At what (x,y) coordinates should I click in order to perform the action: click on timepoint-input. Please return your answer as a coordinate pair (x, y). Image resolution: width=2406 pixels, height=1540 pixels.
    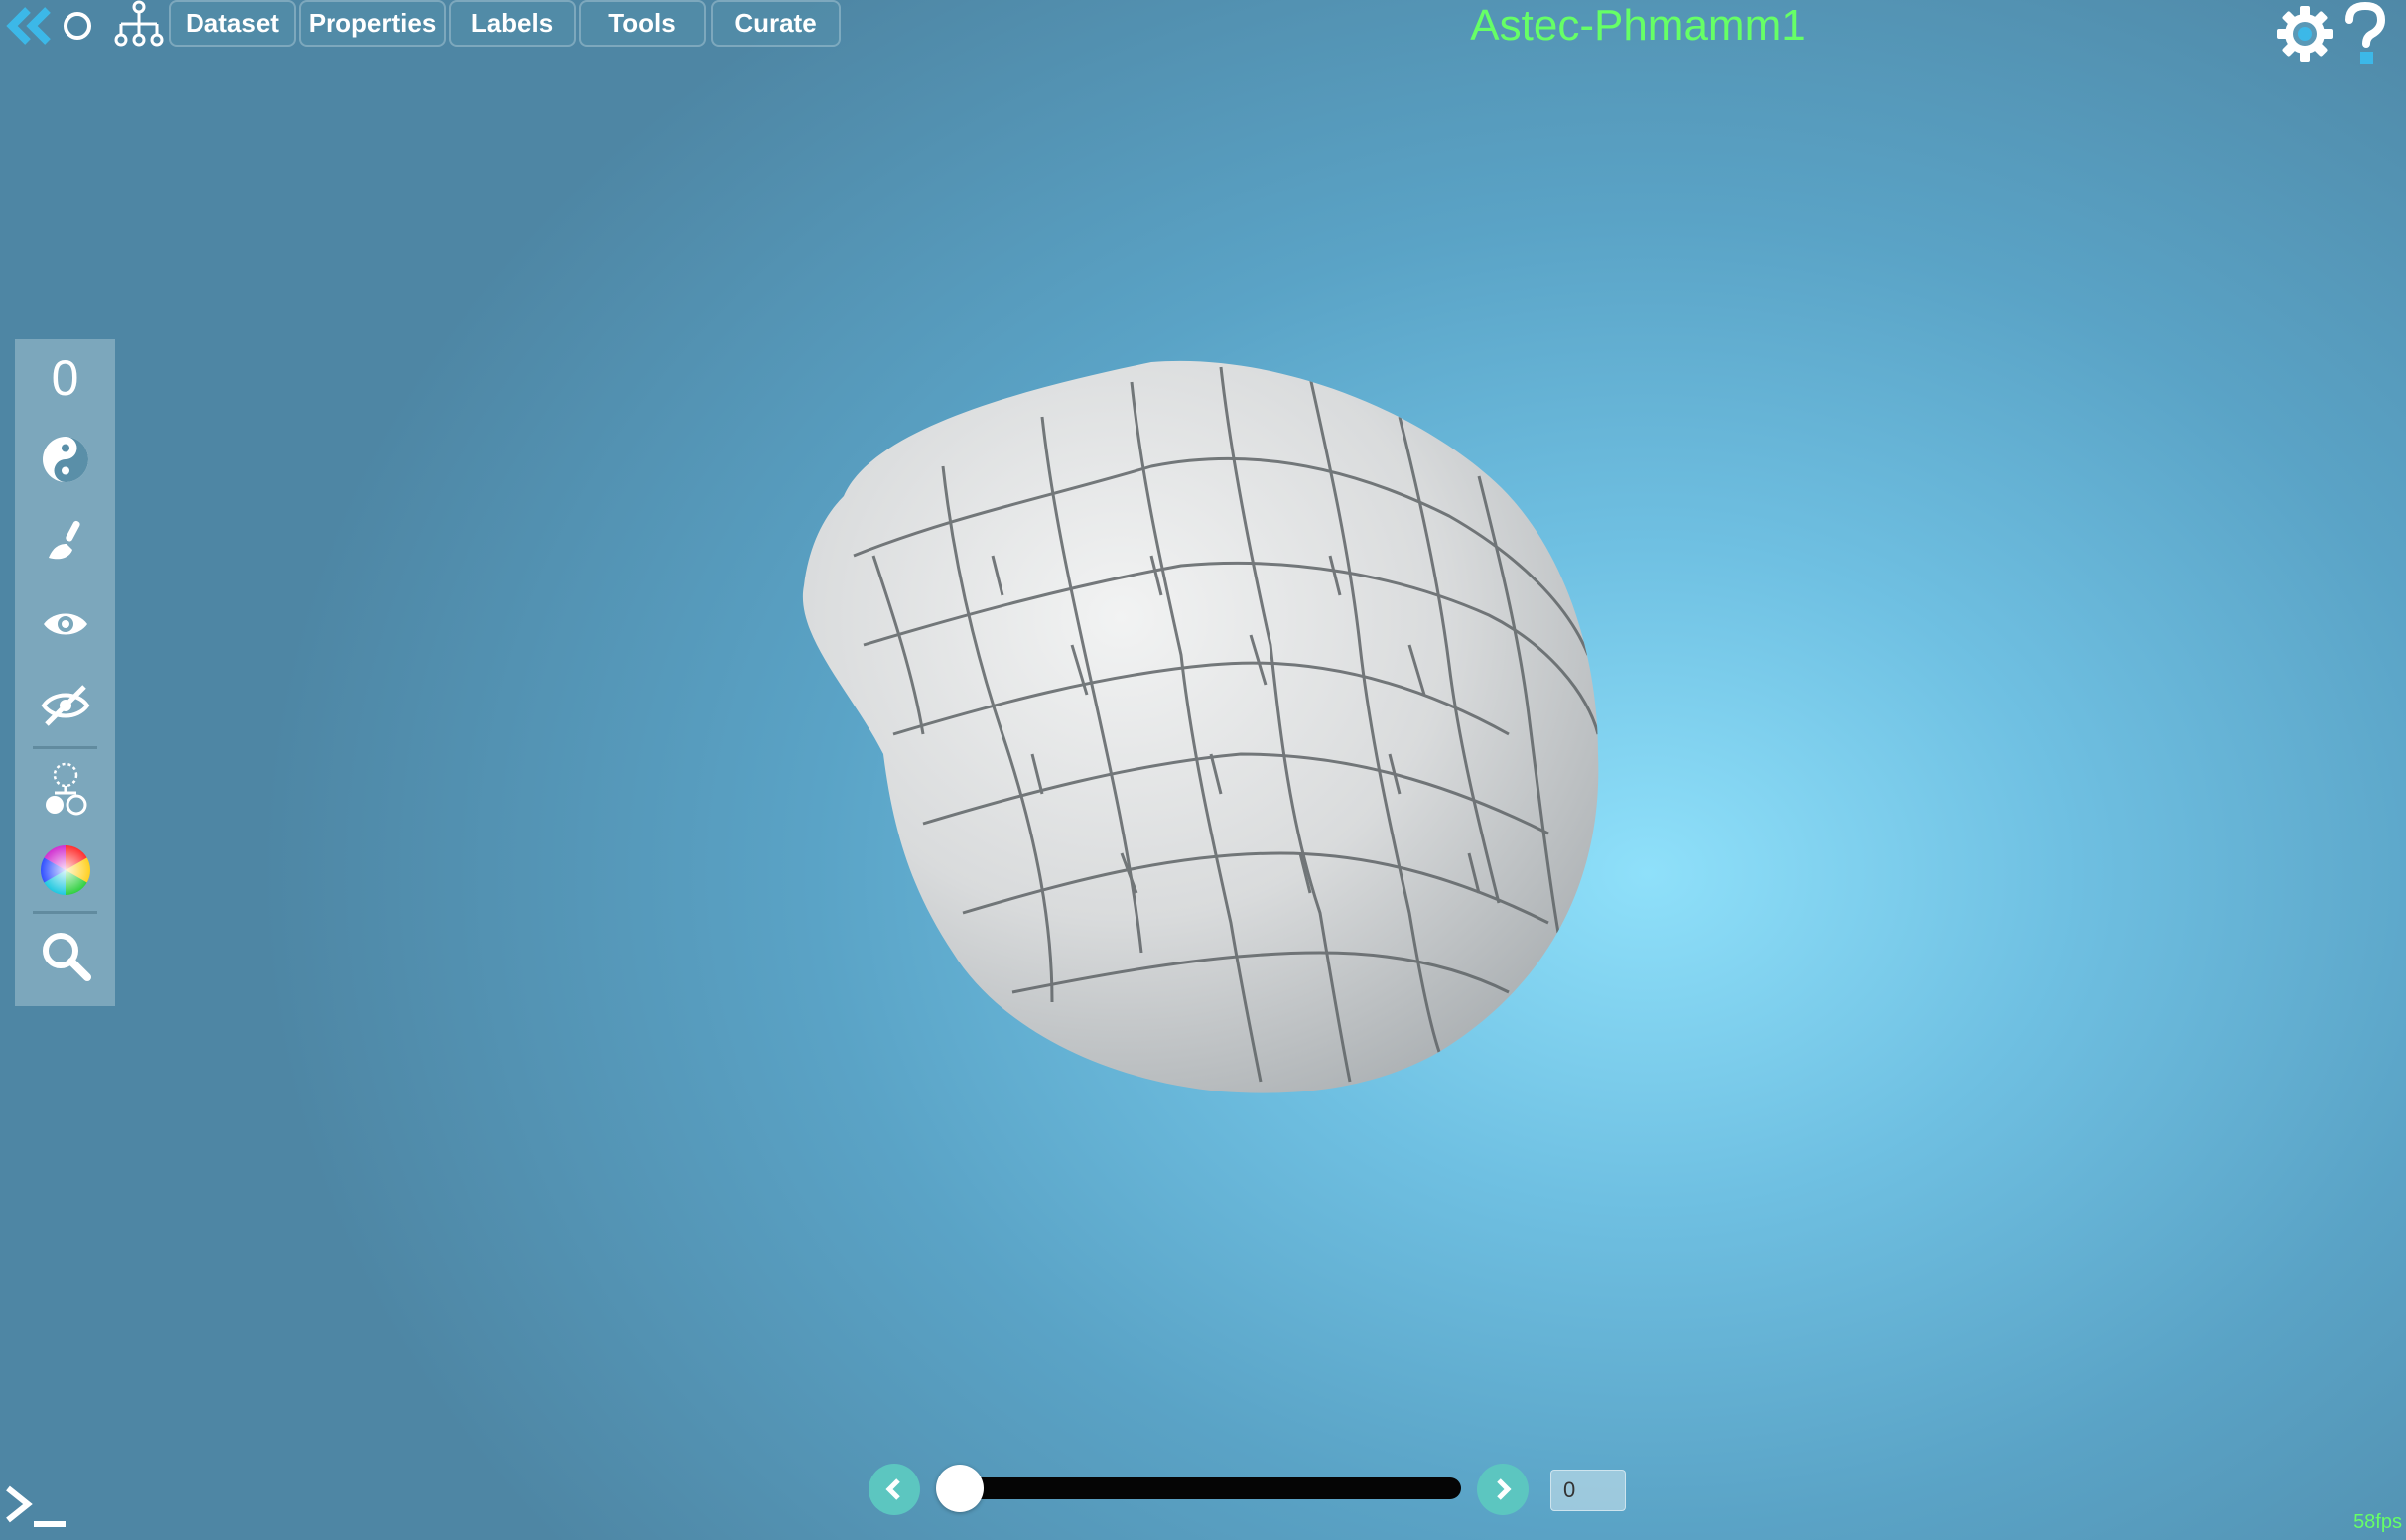
    Looking at the image, I should click on (1588, 1490).